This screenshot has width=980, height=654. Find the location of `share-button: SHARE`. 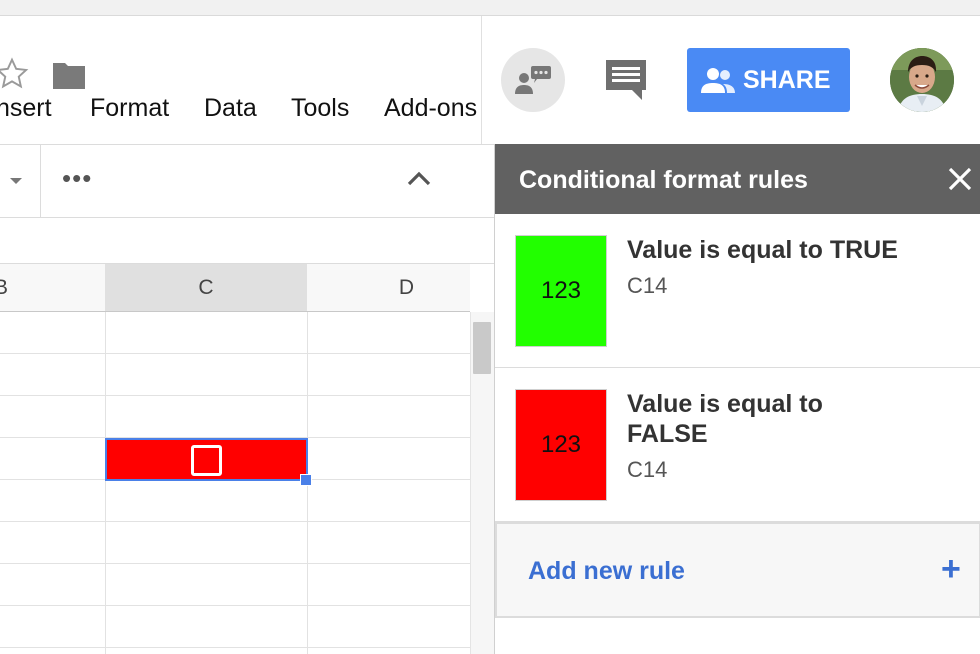

share-button: SHARE is located at coordinates (768, 80).